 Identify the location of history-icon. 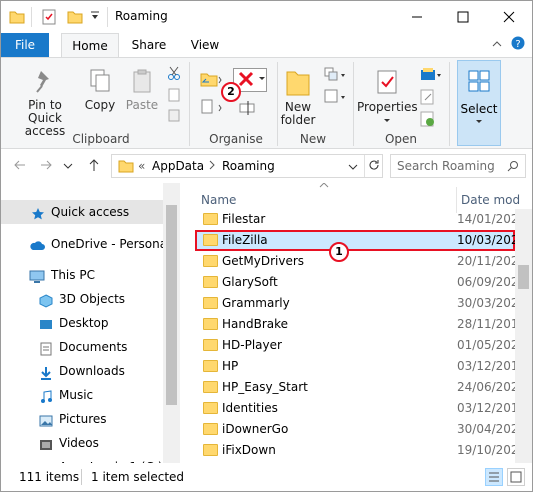
(428, 120).